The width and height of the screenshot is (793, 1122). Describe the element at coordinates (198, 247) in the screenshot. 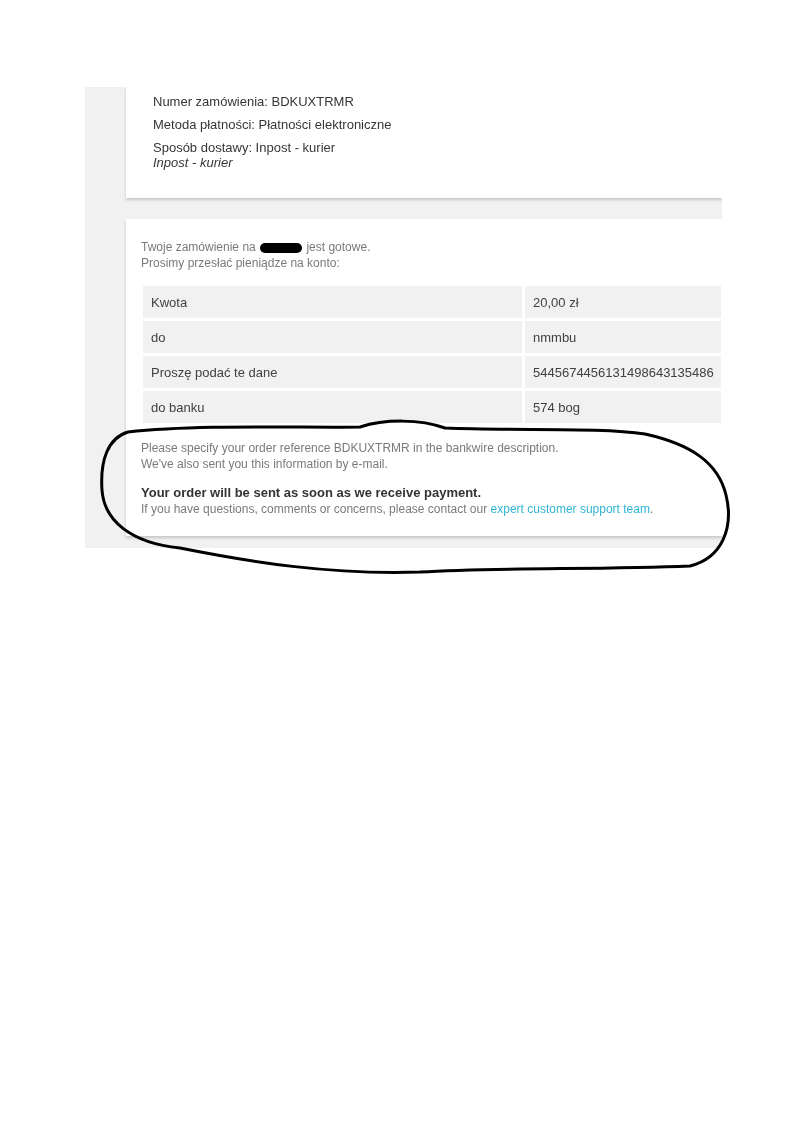

I see `intro-text: Twoje zamówienie na` at that location.